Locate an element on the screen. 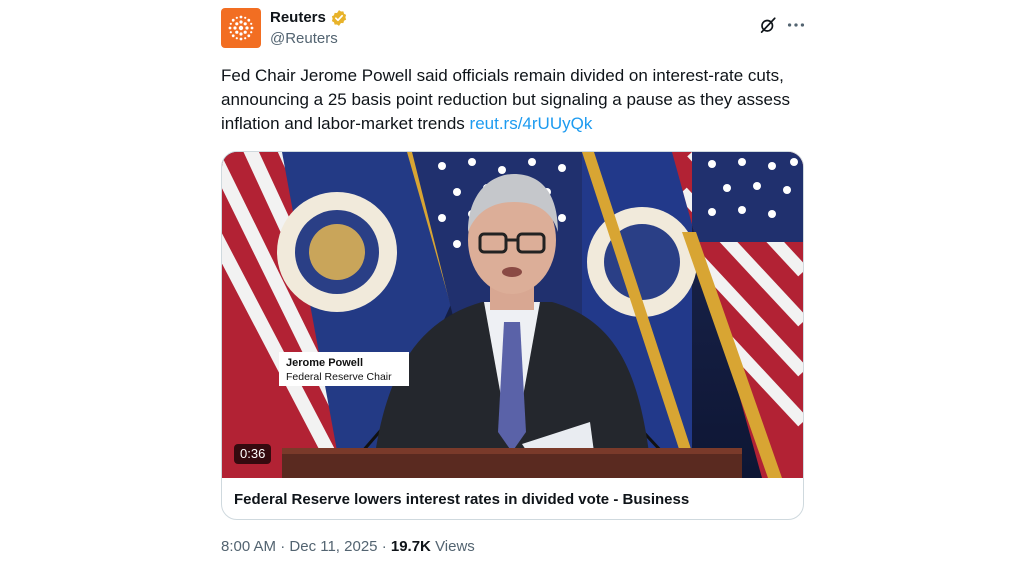 Image resolution: width=1024 pixels, height=576 pixels. views-count: 19.7K is located at coordinates (410, 546).